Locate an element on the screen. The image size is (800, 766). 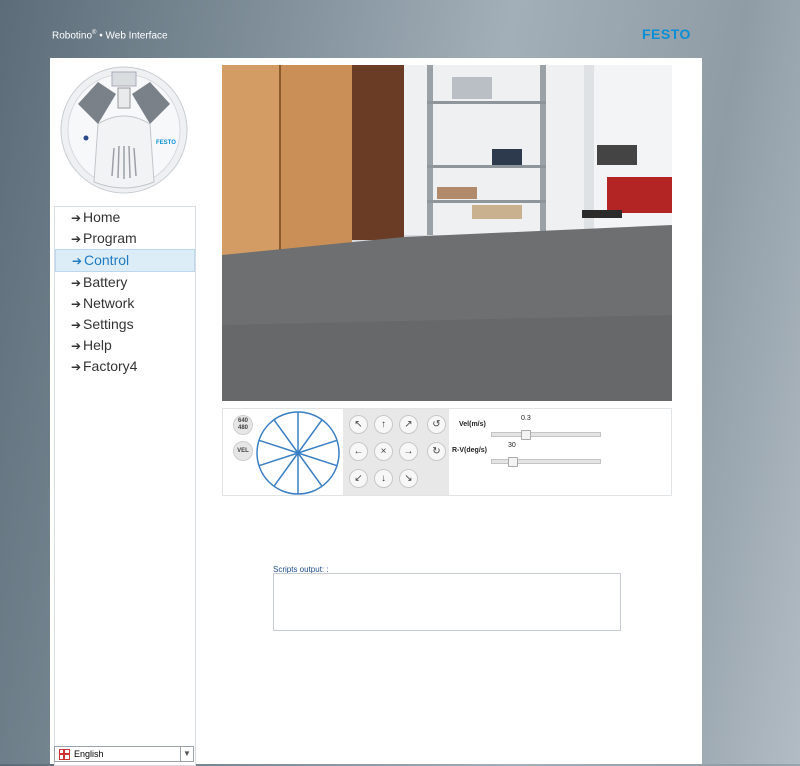
nav-item-control: ➔ Control is located at coordinates (125, 260).